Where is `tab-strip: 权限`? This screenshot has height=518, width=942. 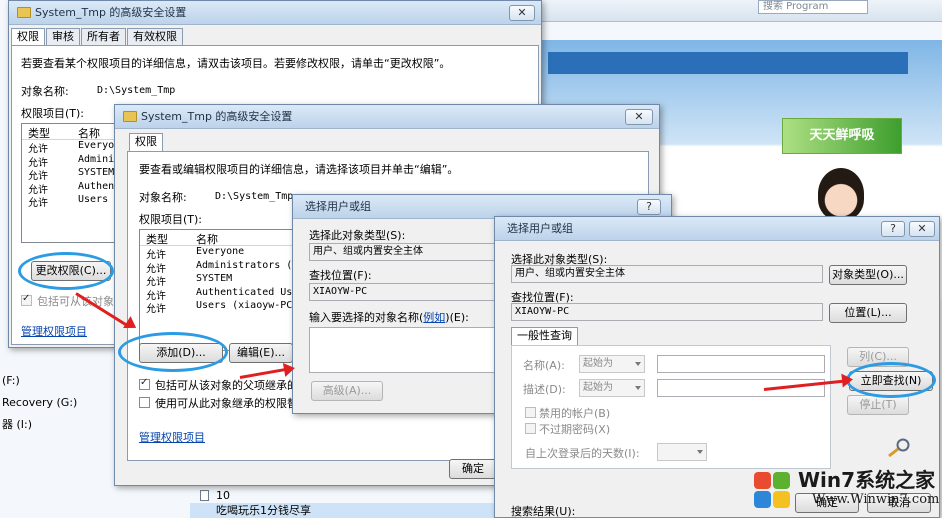 tab-strip: 权限 is located at coordinates (146, 142).